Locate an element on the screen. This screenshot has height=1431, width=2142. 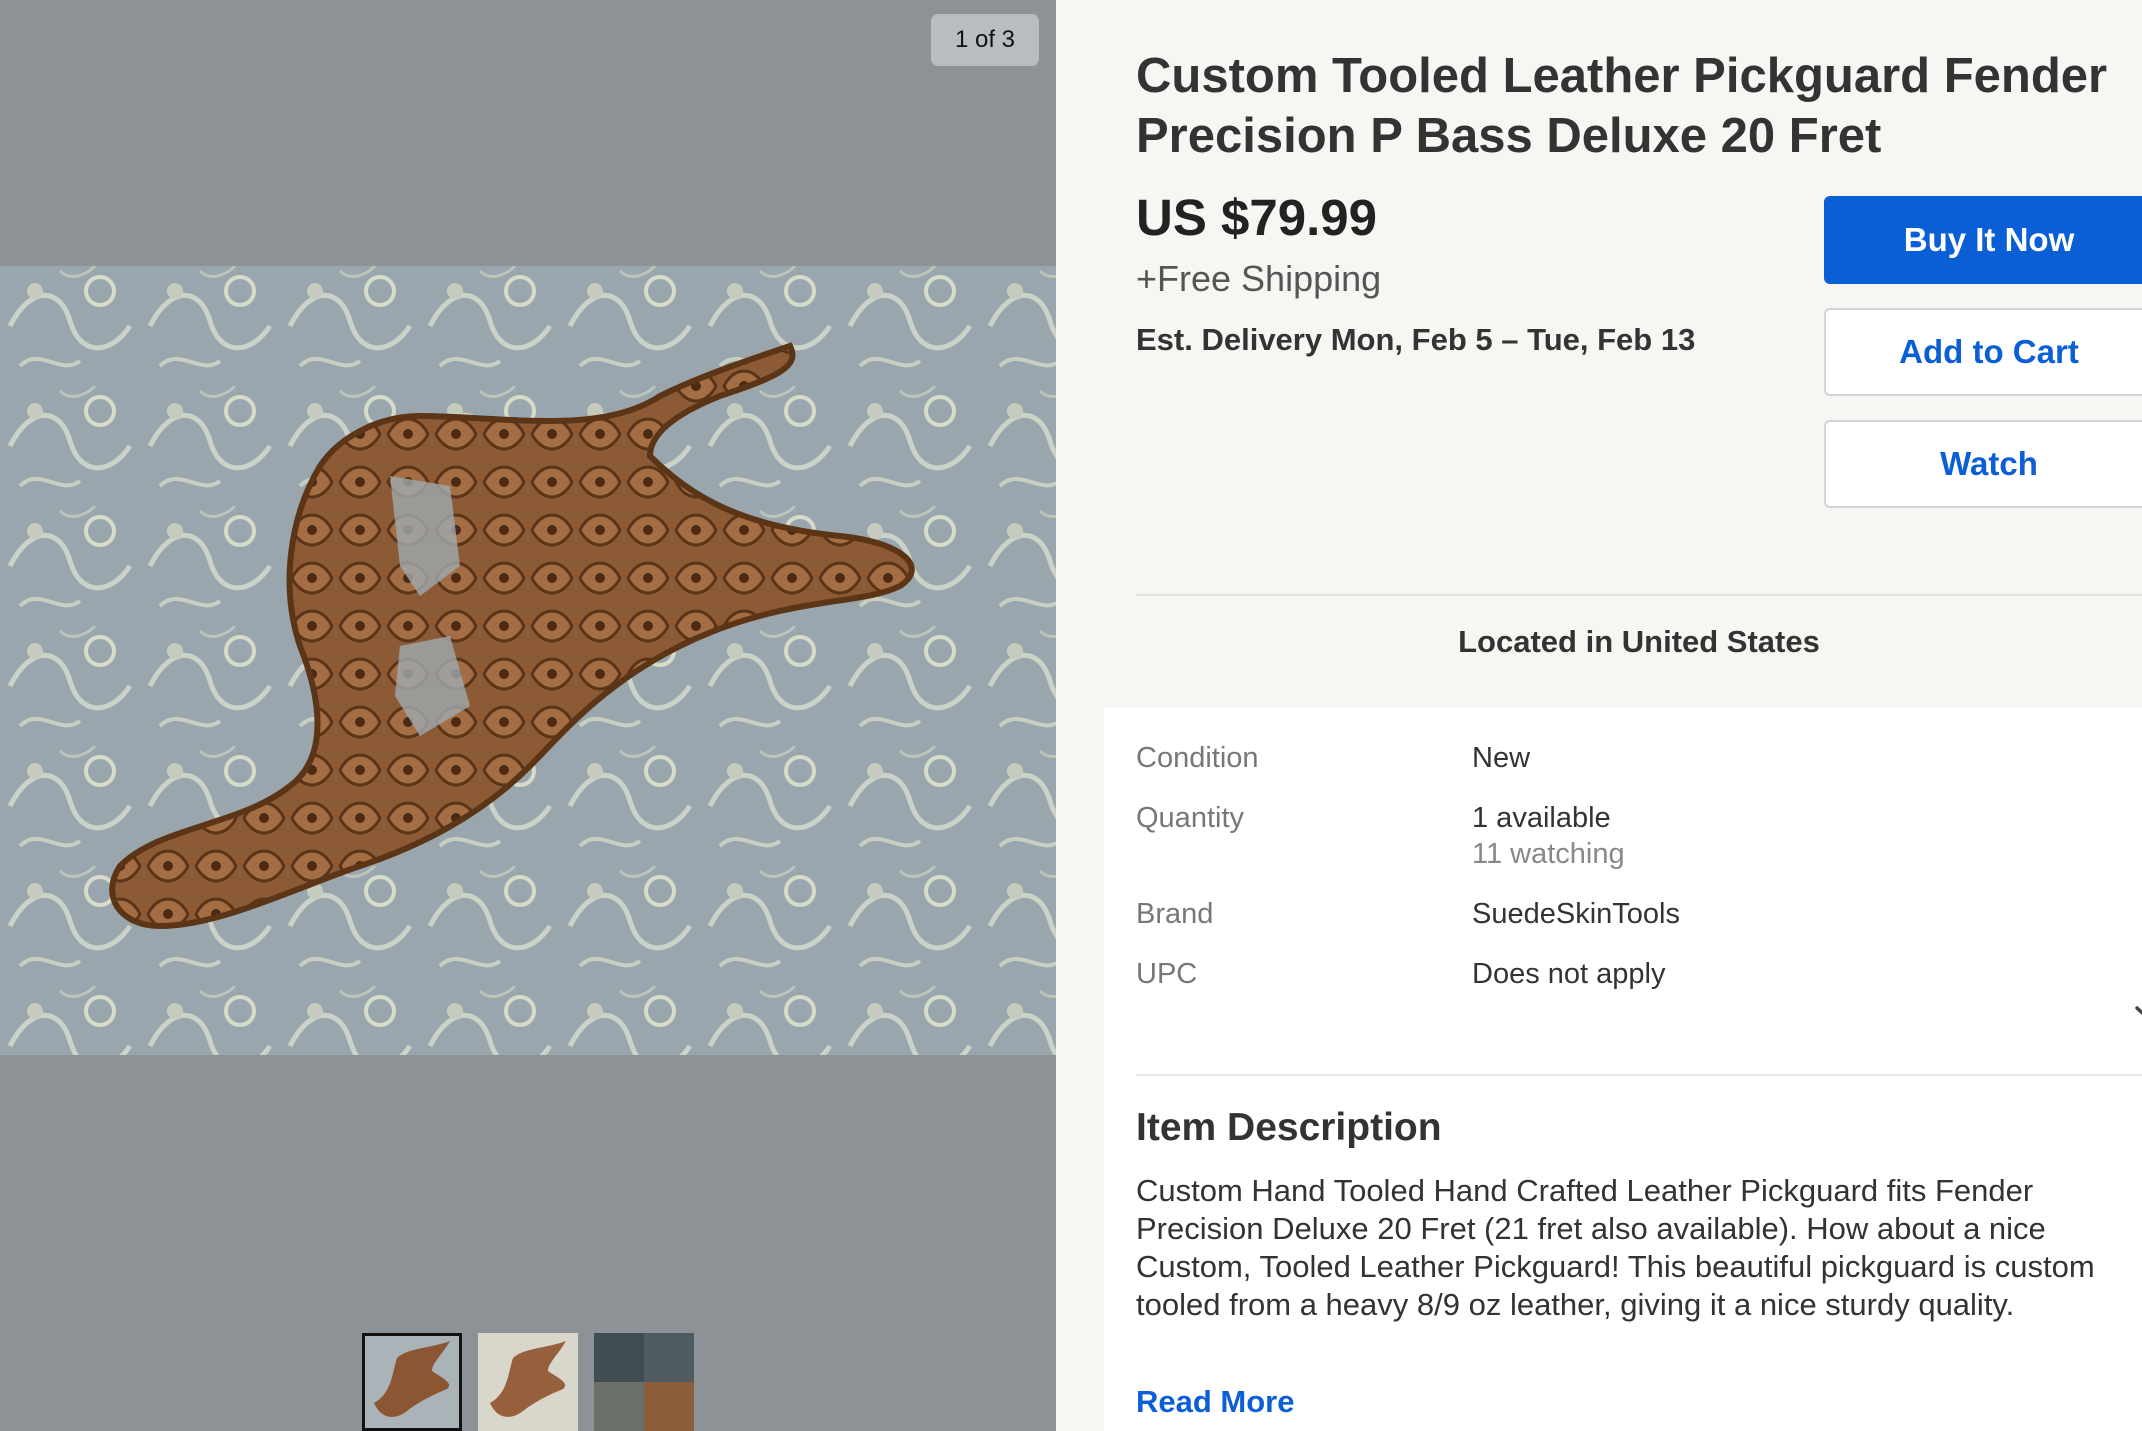
brand-value: SuedeSkinTools is located at coordinates (1576, 914).